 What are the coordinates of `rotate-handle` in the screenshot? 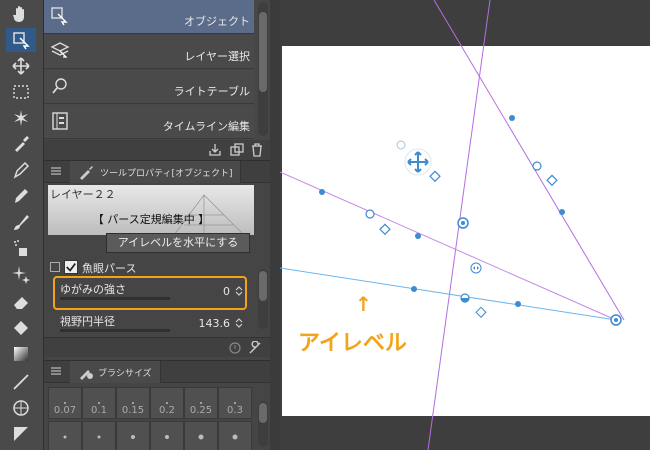 It's located at (401, 145).